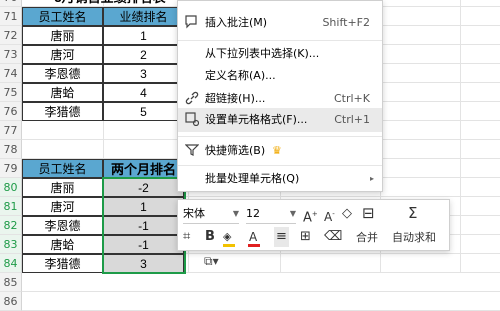 The image size is (500, 311). I want to click on decrease-font-icon: A-, so click(329, 215).